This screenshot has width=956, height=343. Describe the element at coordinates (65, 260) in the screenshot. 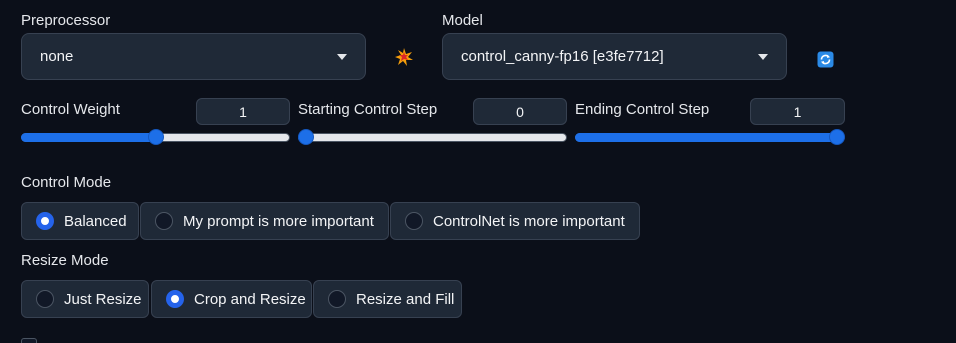

I see `resize-mode-label: Resize Mode` at that location.